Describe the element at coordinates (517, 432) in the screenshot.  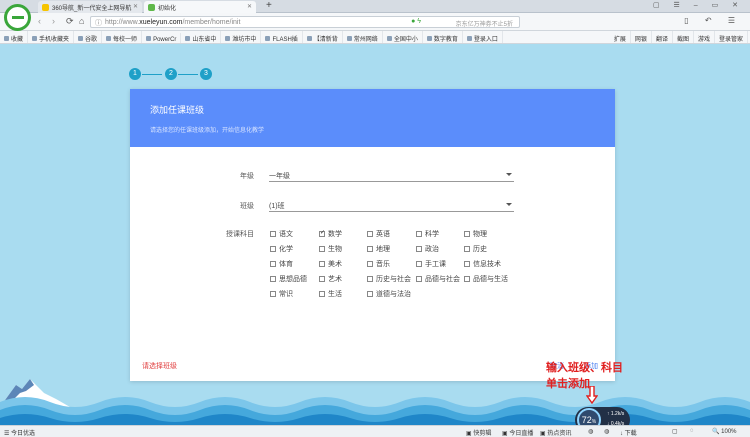
I see `status-live: ▣ 今日直播` at that location.